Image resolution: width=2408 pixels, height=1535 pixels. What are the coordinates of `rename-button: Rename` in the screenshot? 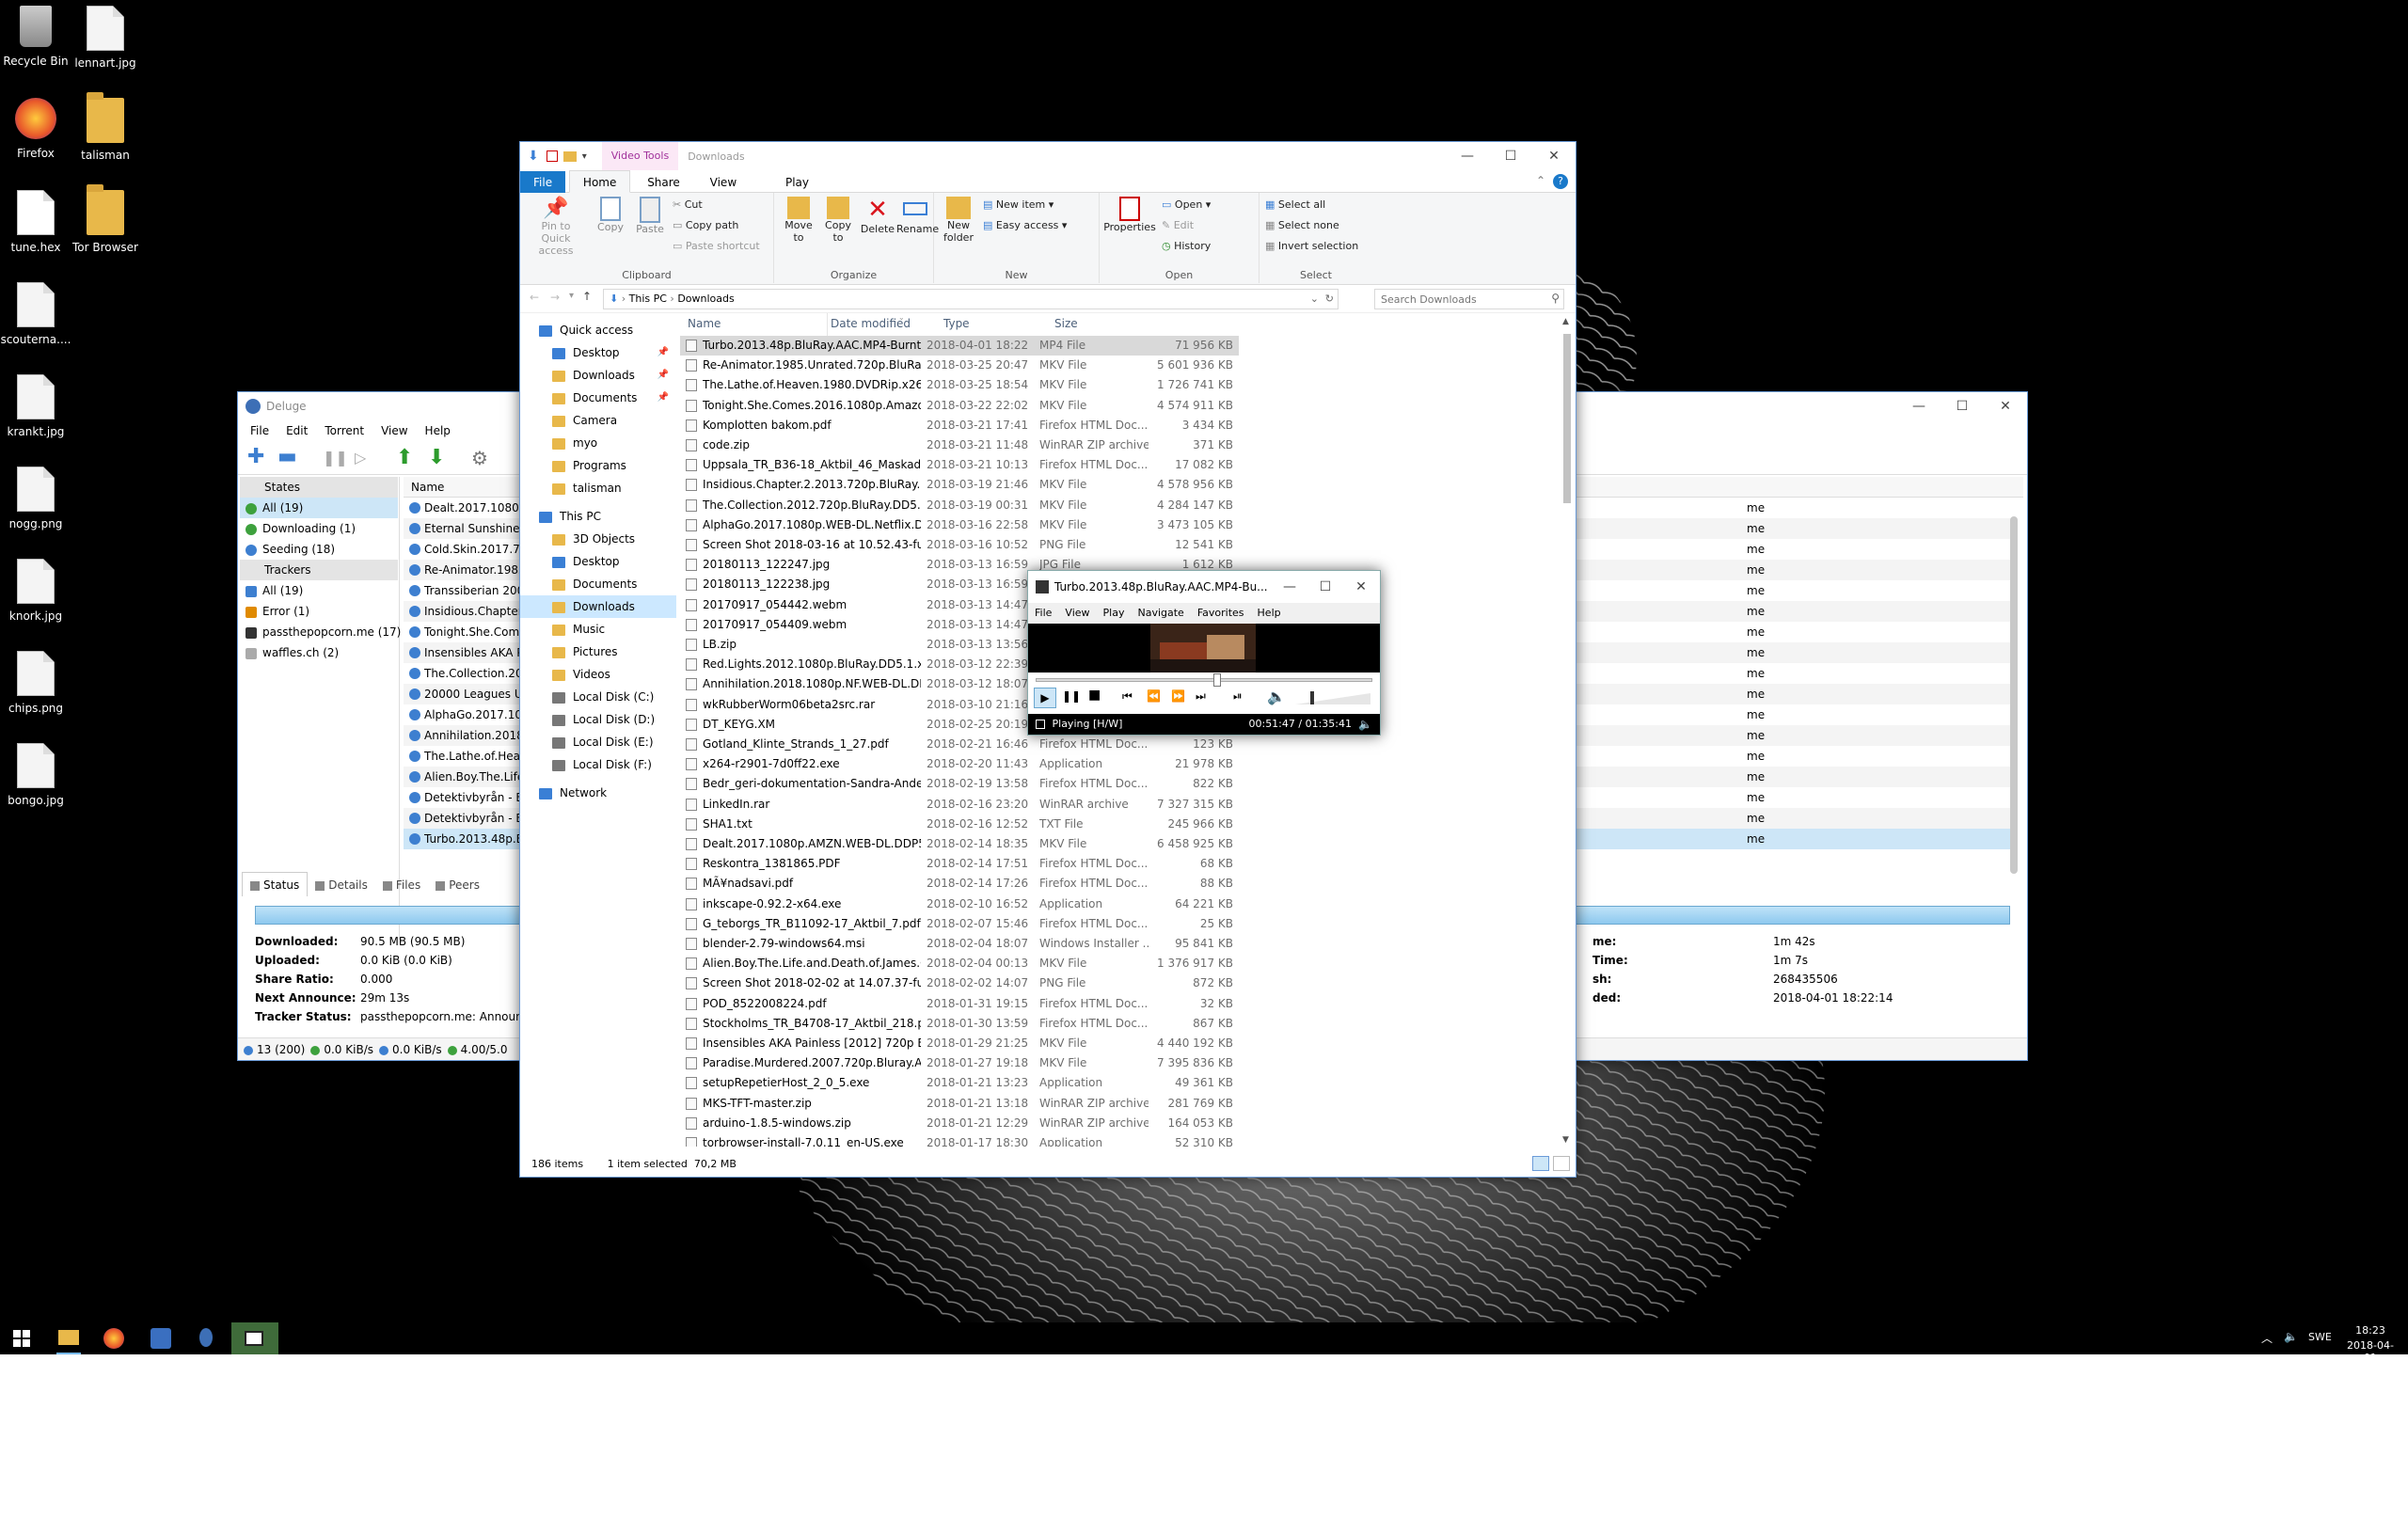 It's located at (918, 216).